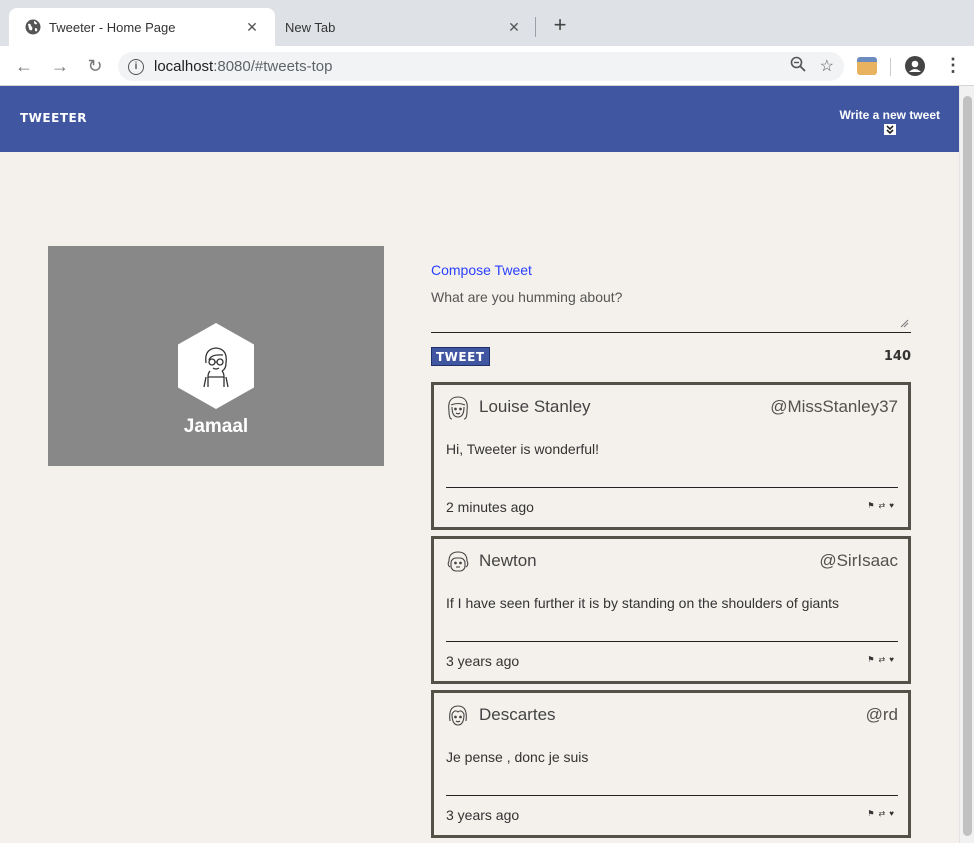 The width and height of the screenshot is (974, 843). I want to click on url-path: :8080/#tweets-top, so click(273, 66).